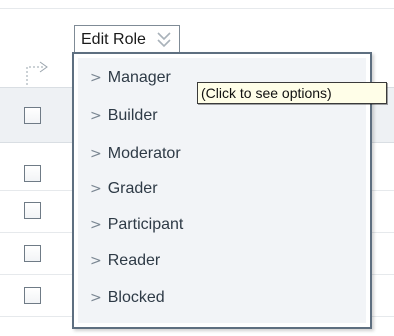  What do you see at coordinates (132, 188) in the screenshot?
I see `menu-item-label: Grader` at bounding box center [132, 188].